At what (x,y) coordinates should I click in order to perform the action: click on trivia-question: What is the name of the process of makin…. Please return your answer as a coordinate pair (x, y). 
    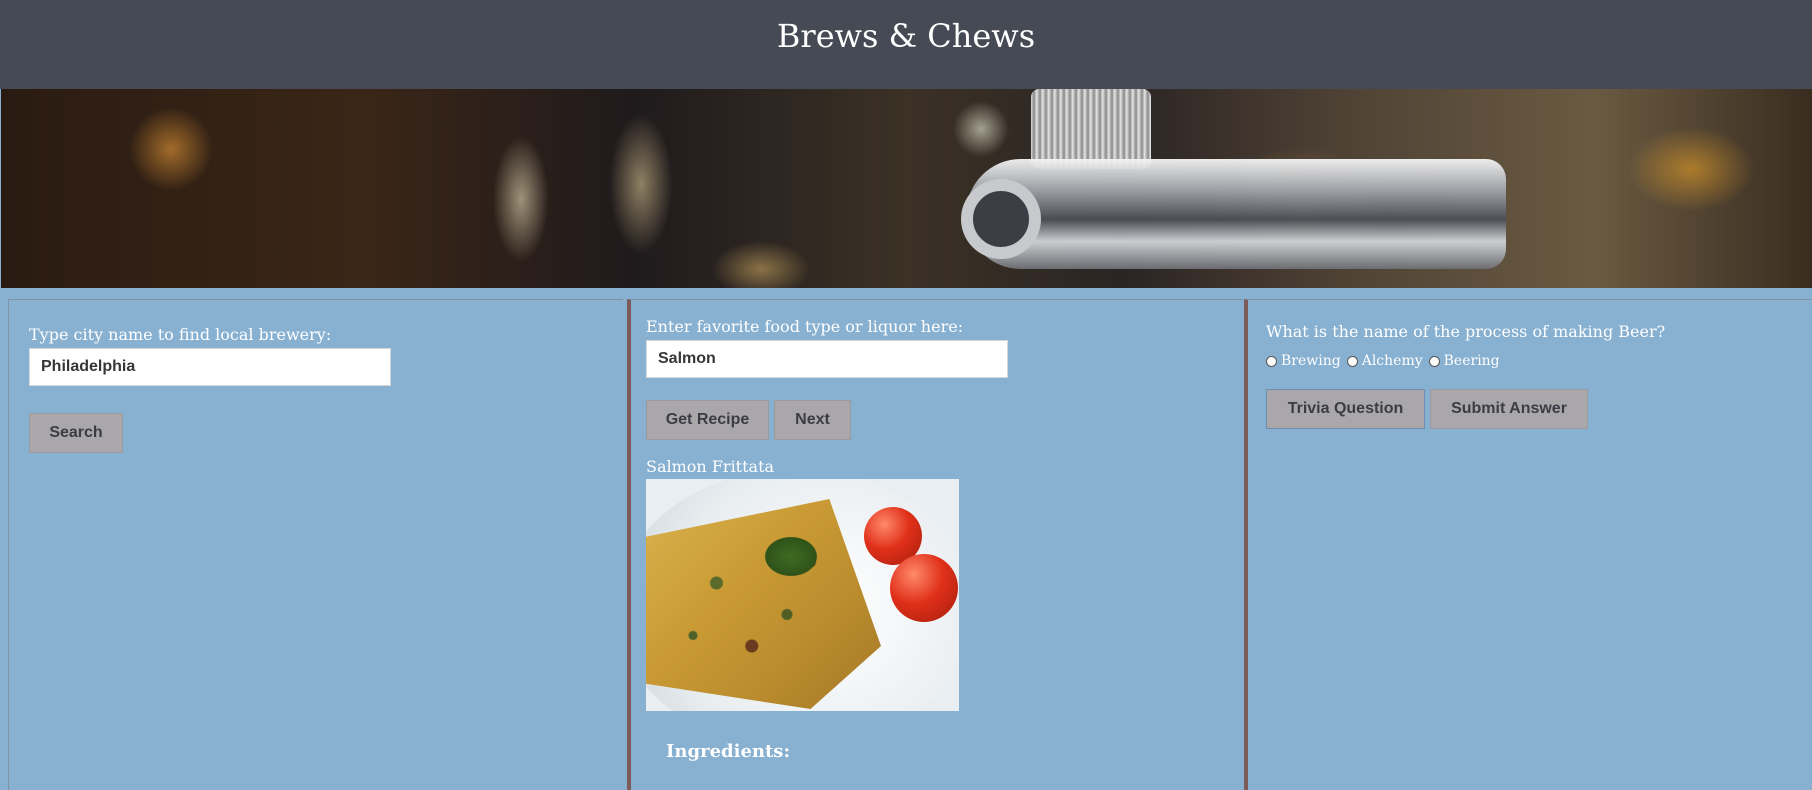
    Looking at the image, I should click on (1466, 331).